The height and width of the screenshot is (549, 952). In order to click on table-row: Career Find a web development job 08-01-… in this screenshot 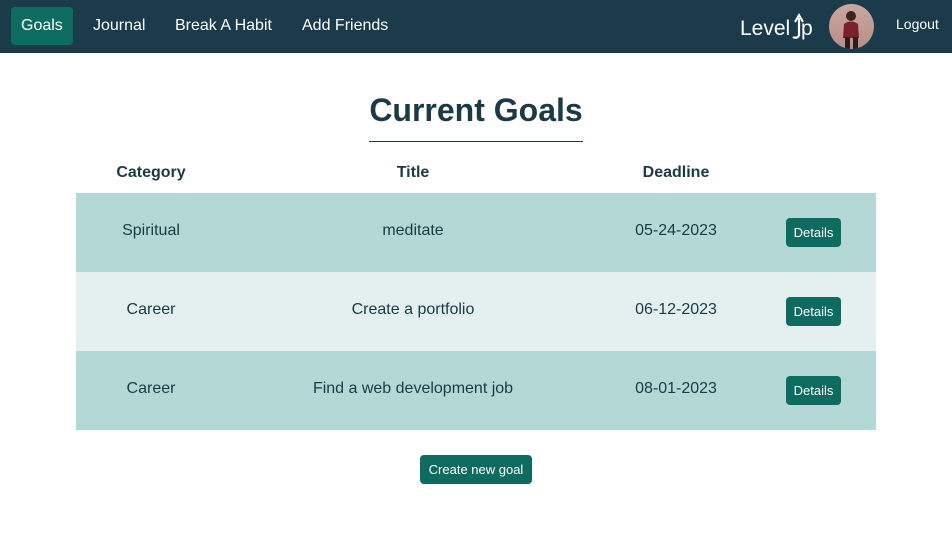, I will do `click(476, 390)`.